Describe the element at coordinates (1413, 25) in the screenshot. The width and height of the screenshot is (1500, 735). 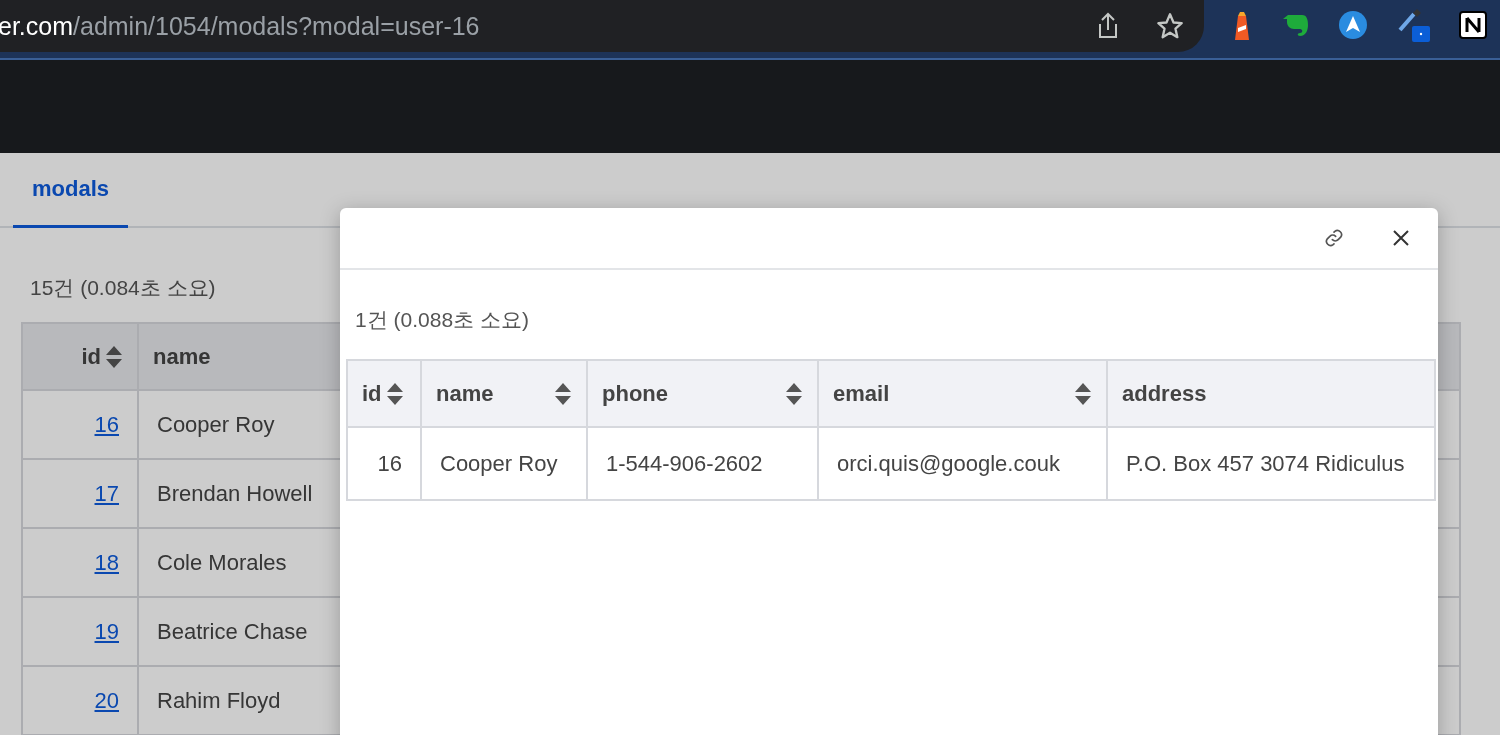
I see `eyedropper-icon` at that location.